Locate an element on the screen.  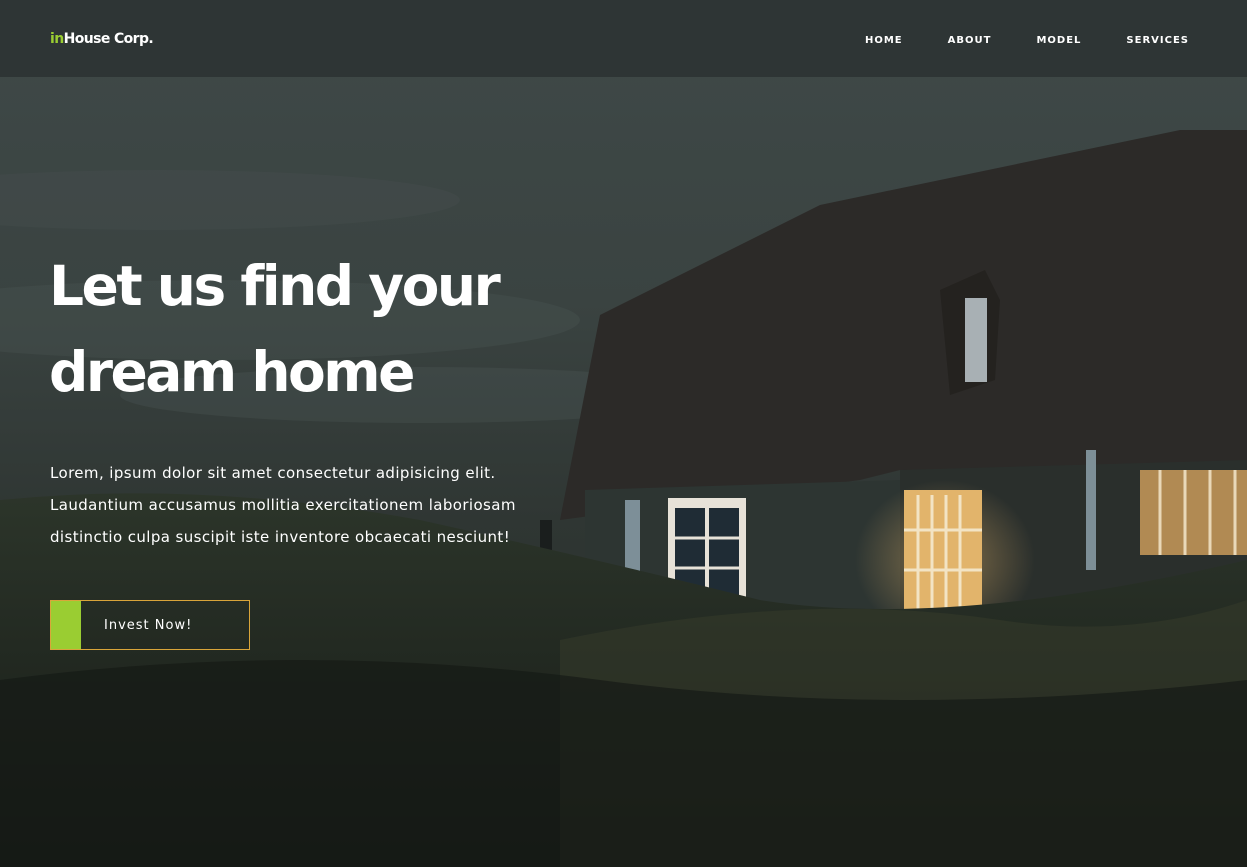
nav-link-services: SERVICES is located at coordinates (1157, 40).